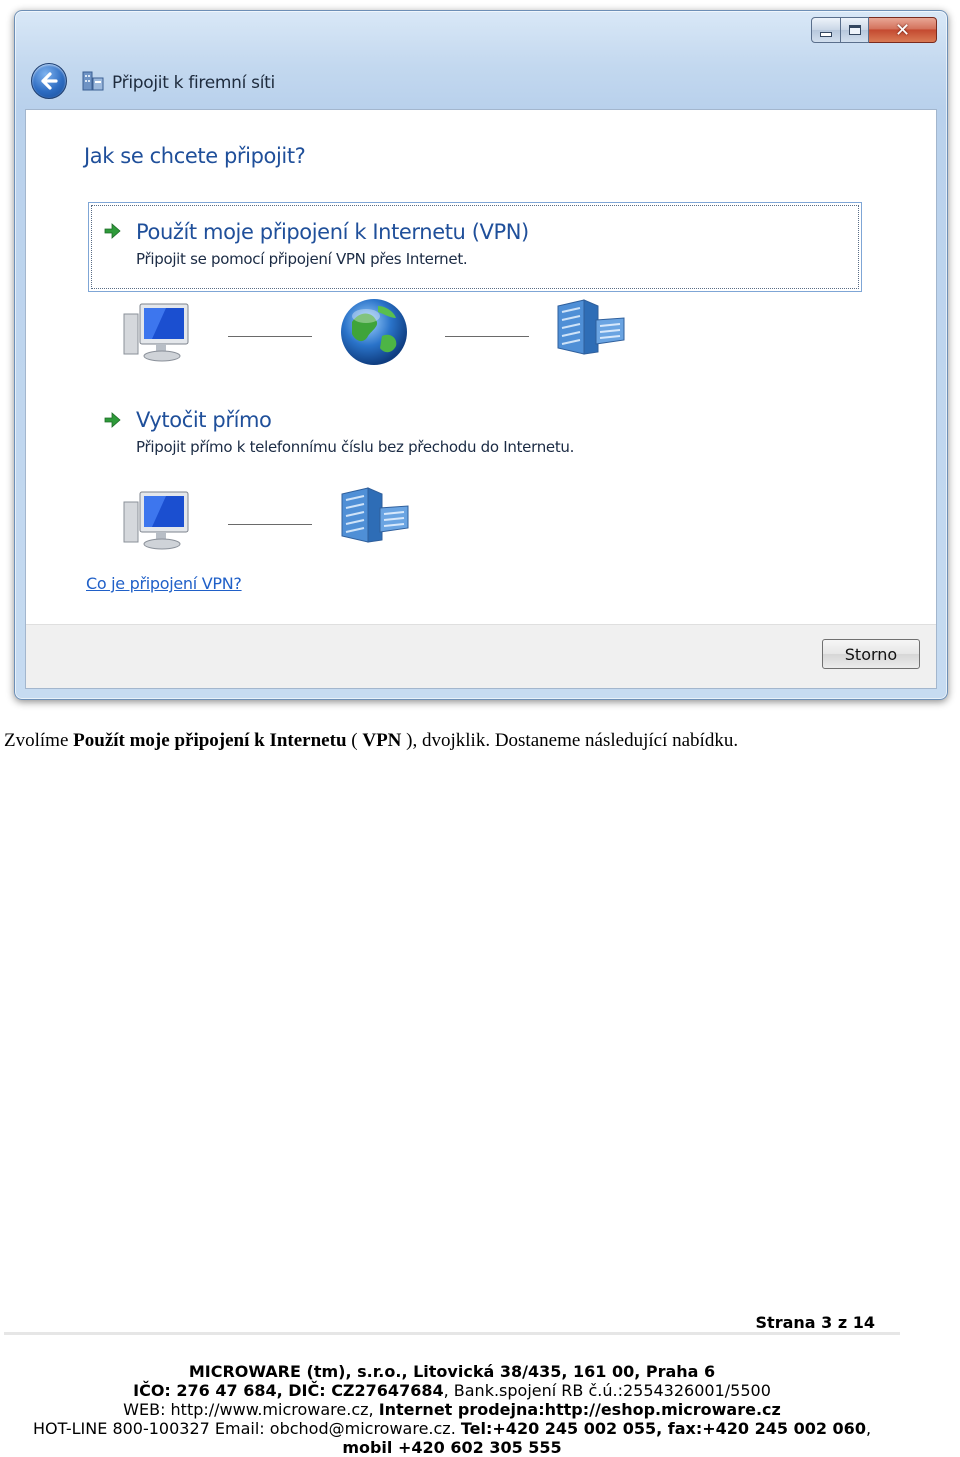 Image resolution: width=960 pixels, height=1457 pixels. Describe the element at coordinates (93, 81) in the screenshot. I see `network-icon` at that location.